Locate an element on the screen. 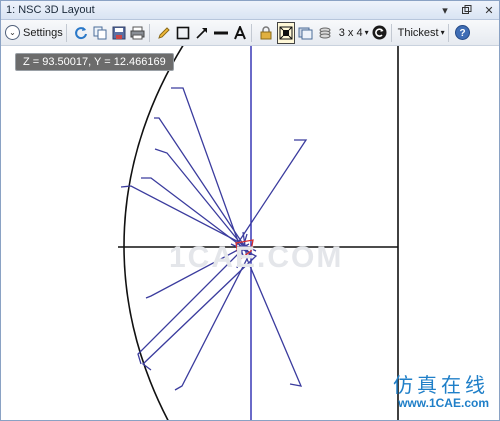  pencil-icon is located at coordinates (164, 33).